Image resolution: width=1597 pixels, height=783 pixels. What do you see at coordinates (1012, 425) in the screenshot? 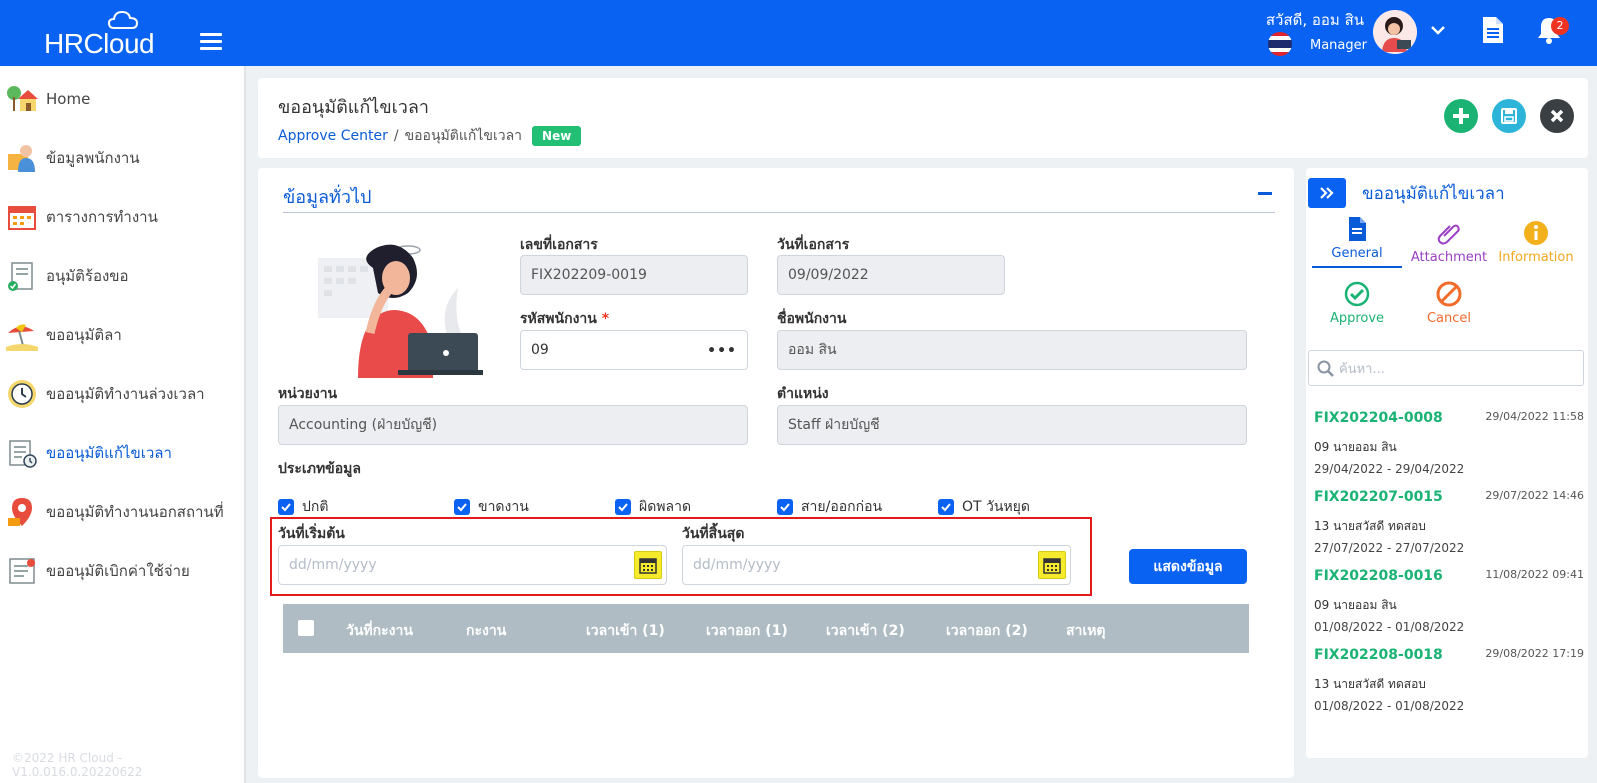
I see `position-field: Staff ฝ่ายบัญชี` at bounding box center [1012, 425].